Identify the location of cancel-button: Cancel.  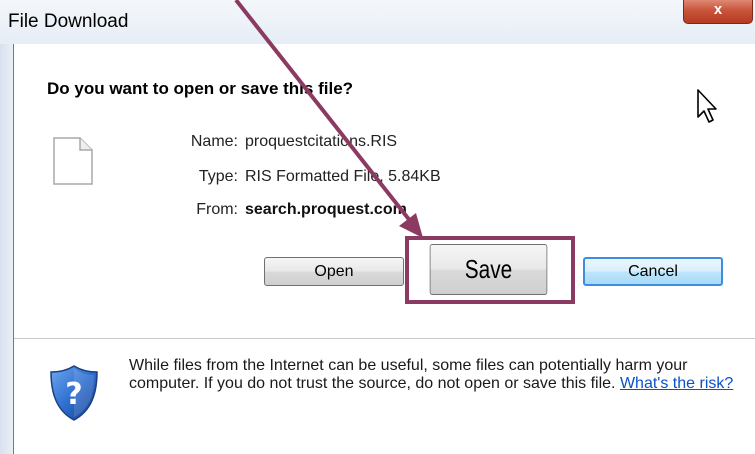
(653, 271).